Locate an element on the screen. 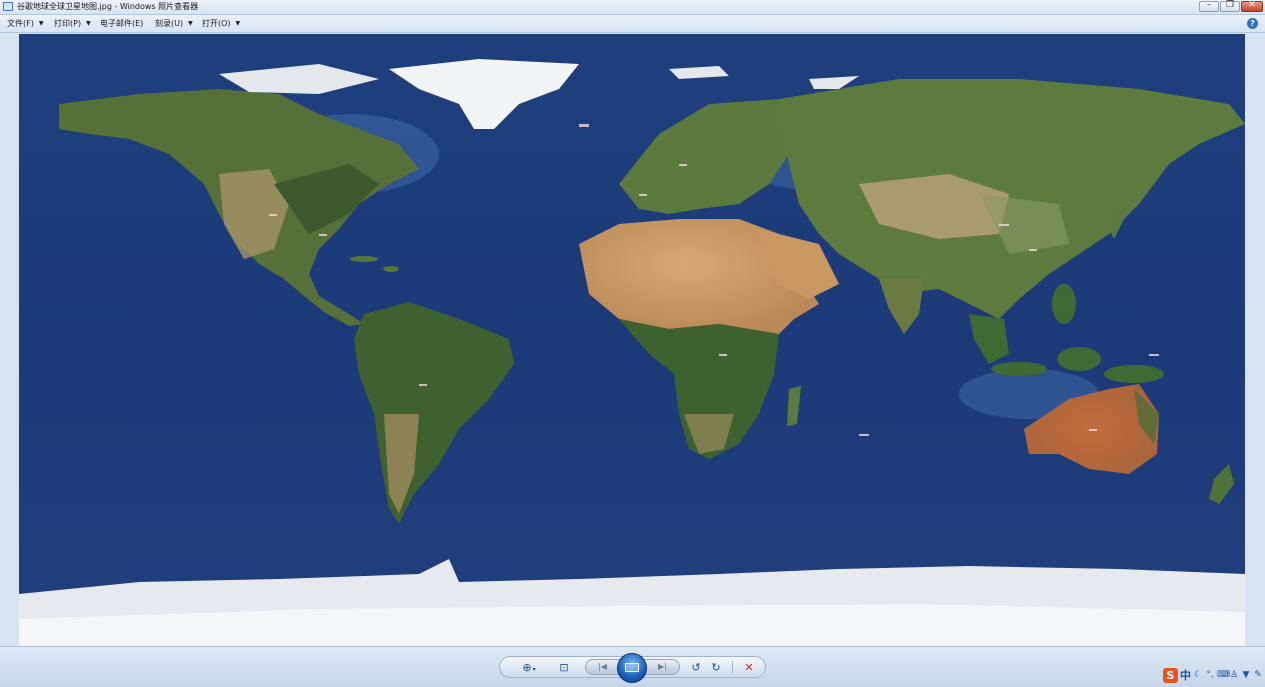  window-controls: – ❐ ✕ is located at coordinates (1231, 6).